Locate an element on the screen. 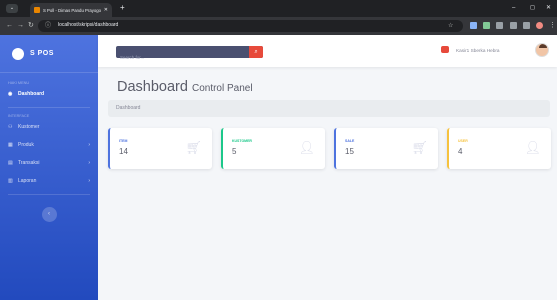 The width and height of the screenshot is (557, 300). stat-card-user: USER 4 👤︎ is located at coordinates (499, 148).